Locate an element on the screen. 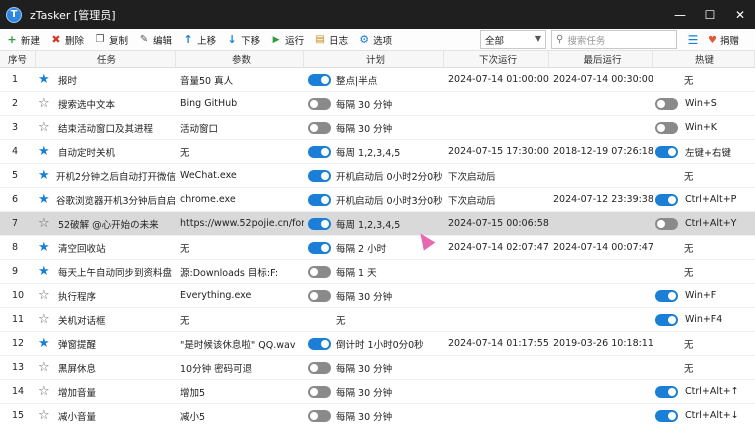  edit-button: ✎ 编辑 is located at coordinates (155, 40).